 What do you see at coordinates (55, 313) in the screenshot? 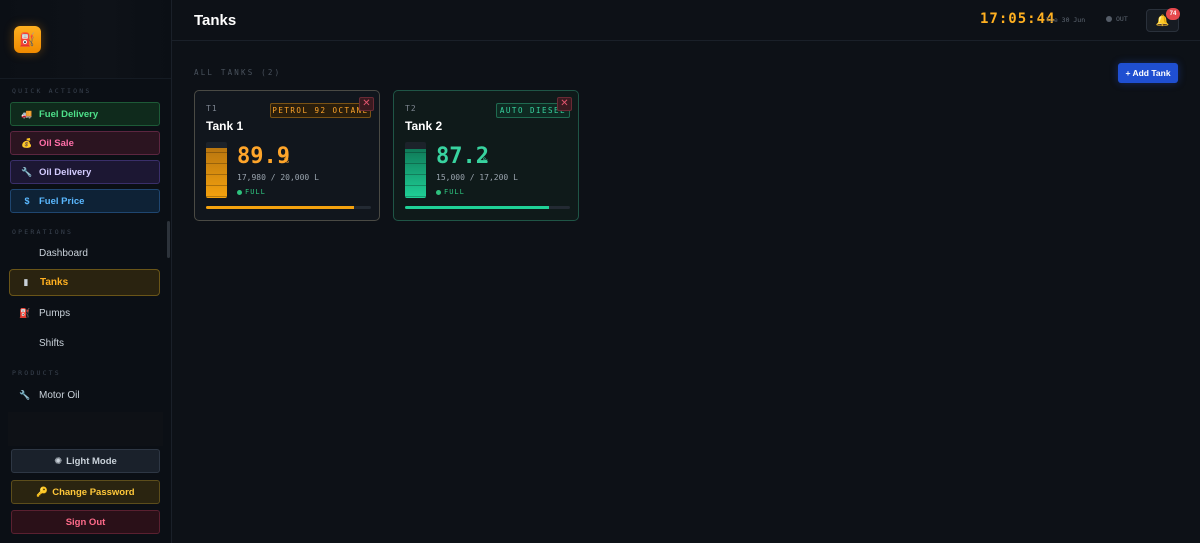
I see `sidebar-item-label: Pumps` at bounding box center [55, 313].